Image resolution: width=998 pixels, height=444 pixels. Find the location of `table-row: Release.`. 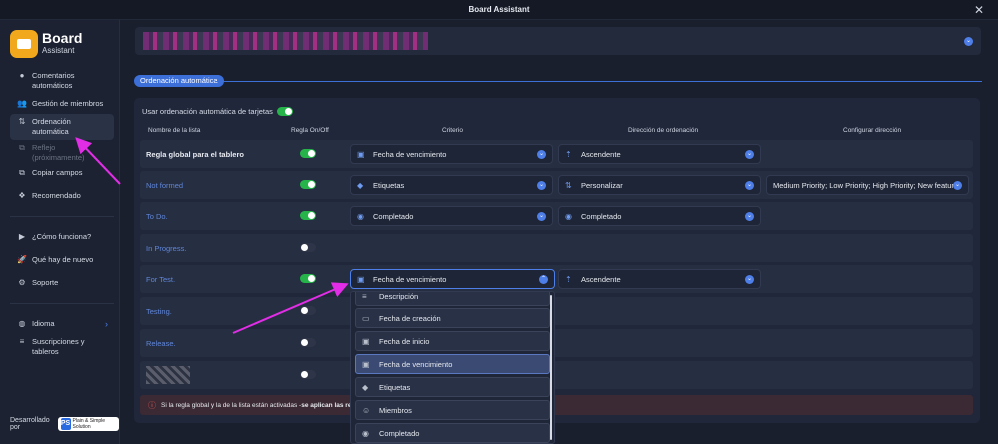

table-row: Release. is located at coordinates (556, 343).